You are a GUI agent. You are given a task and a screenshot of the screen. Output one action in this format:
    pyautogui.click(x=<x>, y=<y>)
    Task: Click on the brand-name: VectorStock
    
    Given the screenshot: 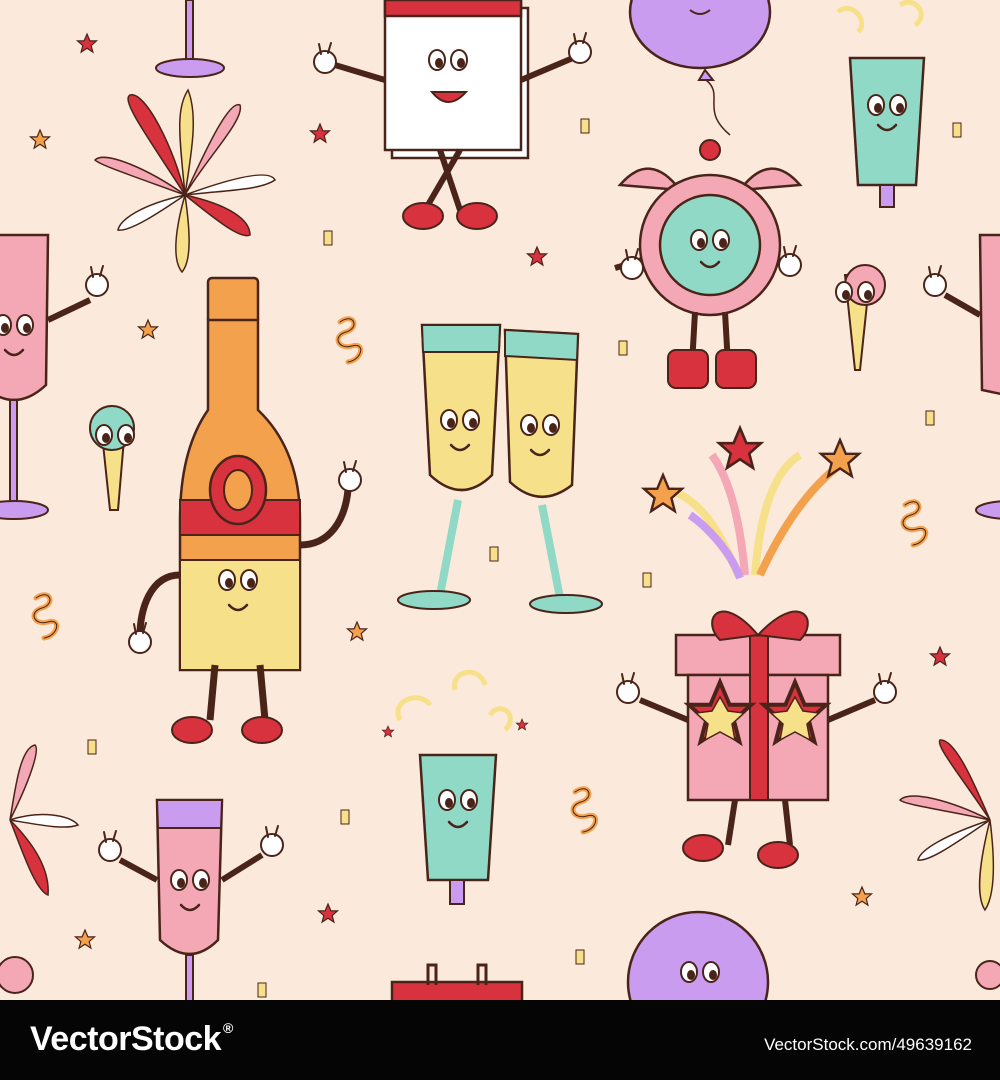 What is the action you would take?
    pyautogui.click(x=126, y=1039)
    